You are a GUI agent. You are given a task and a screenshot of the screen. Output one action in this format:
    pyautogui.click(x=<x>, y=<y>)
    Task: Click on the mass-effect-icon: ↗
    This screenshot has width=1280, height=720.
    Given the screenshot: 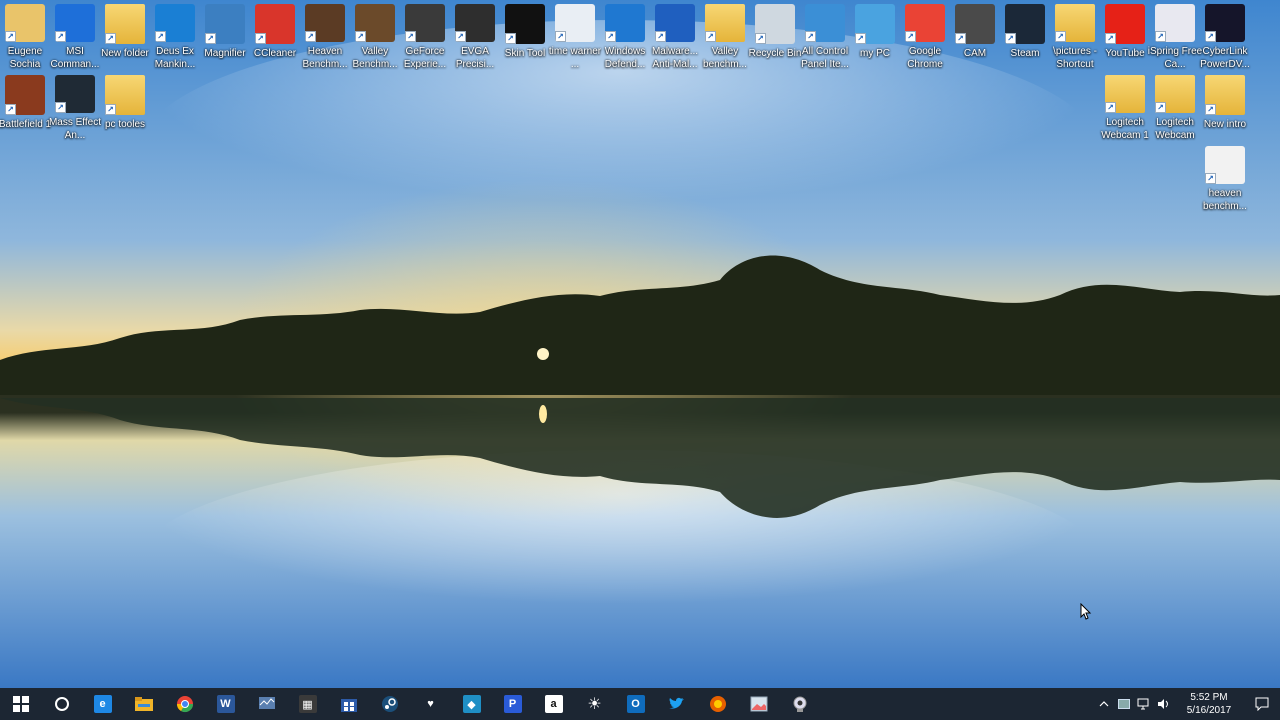 What is the action you would take?
    pyautogui.click(x=75, y=94)
    